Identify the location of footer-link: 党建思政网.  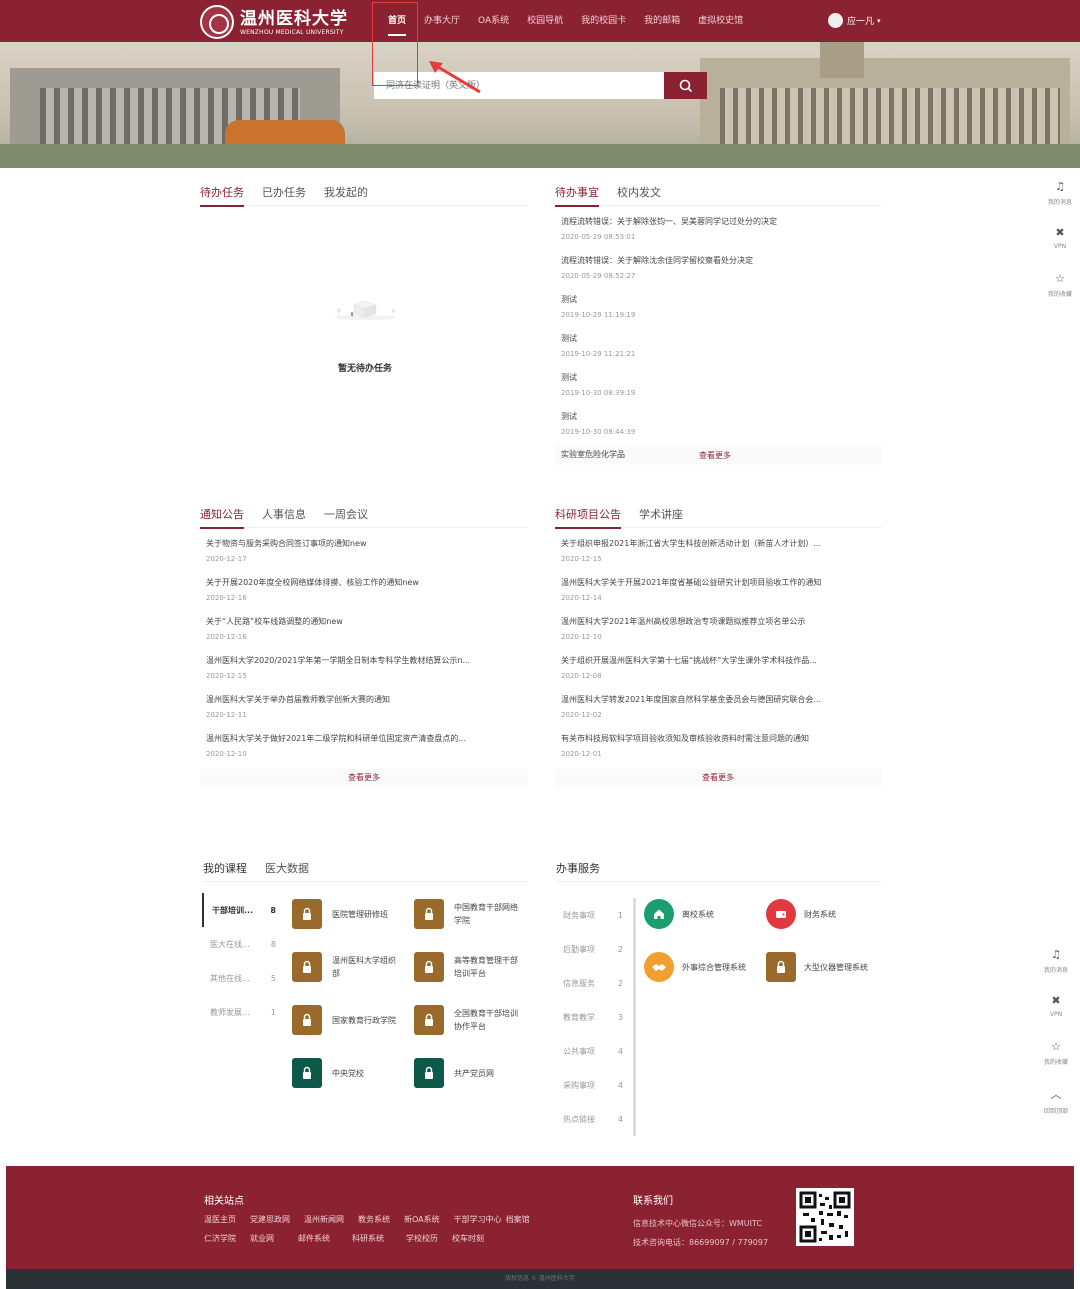
(270, 1223).